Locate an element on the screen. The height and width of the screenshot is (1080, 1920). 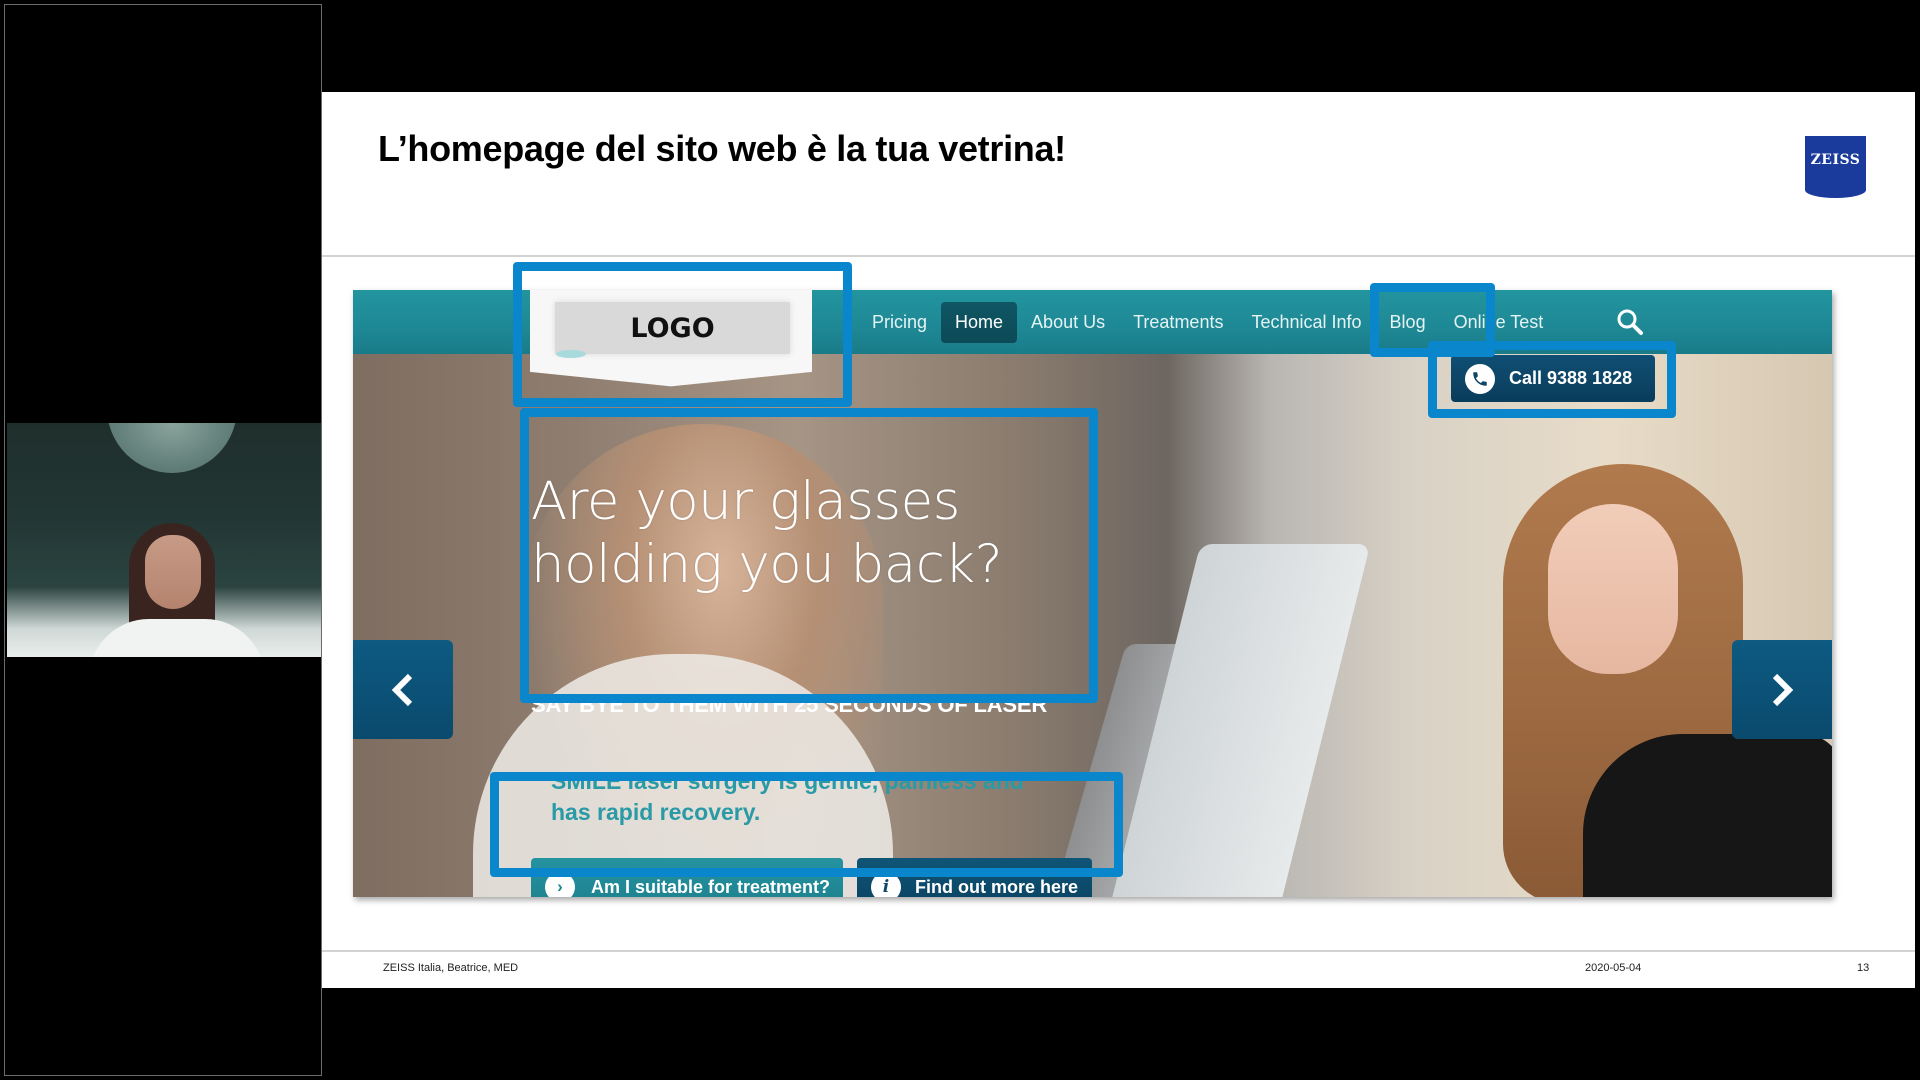
footer-divider is located at coordinates (1118, 951).